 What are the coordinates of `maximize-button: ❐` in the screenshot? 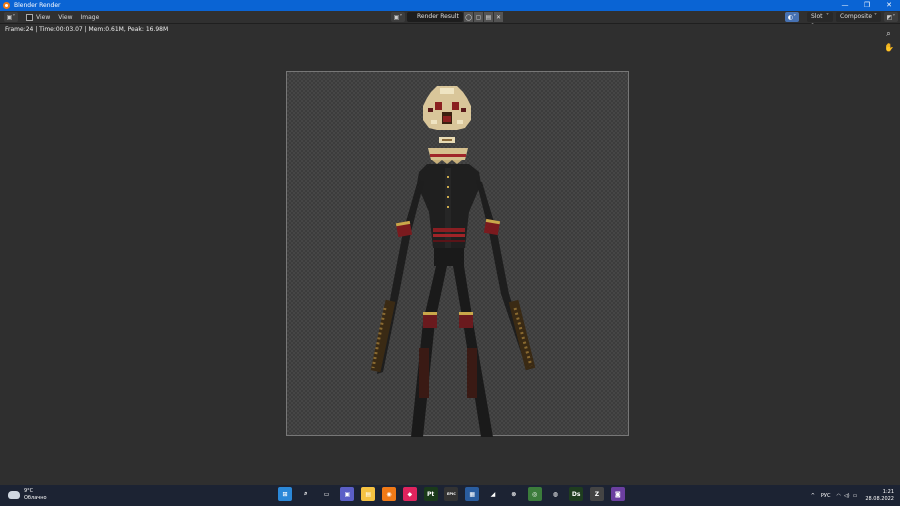 It's located at (867, 5).